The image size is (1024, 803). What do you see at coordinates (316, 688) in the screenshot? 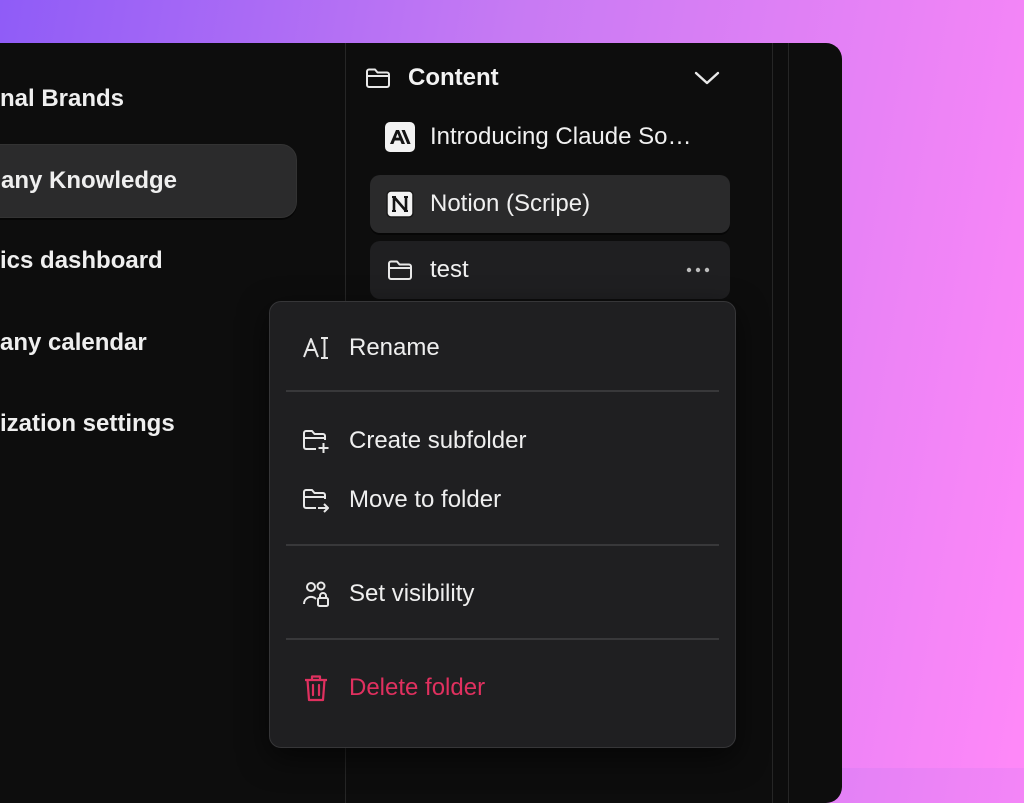
I see `trash-icon` at bounding box center [316, 688].